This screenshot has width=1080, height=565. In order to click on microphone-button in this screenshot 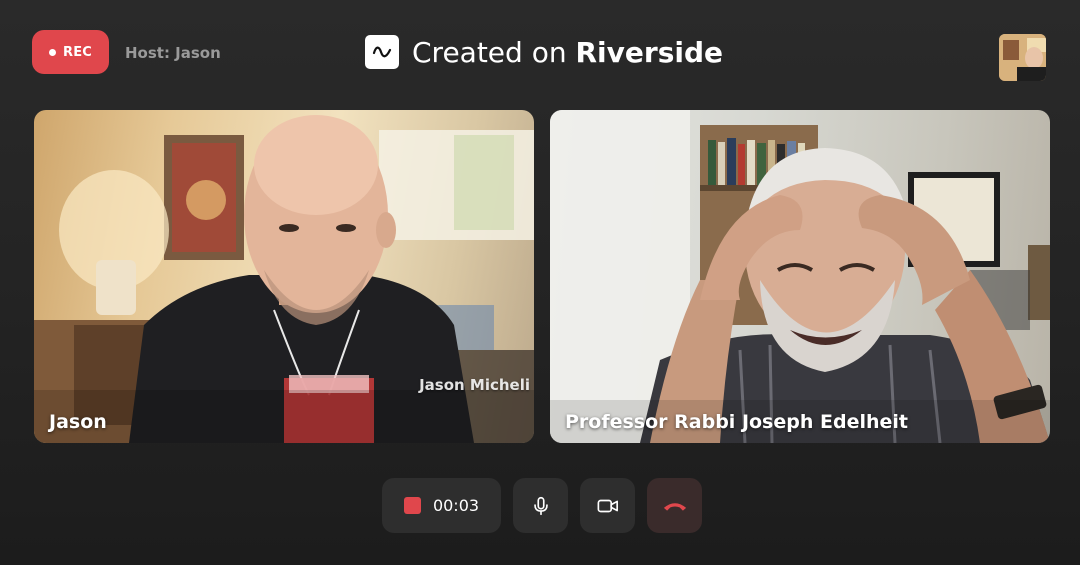, I will do `click(540, 505)`.